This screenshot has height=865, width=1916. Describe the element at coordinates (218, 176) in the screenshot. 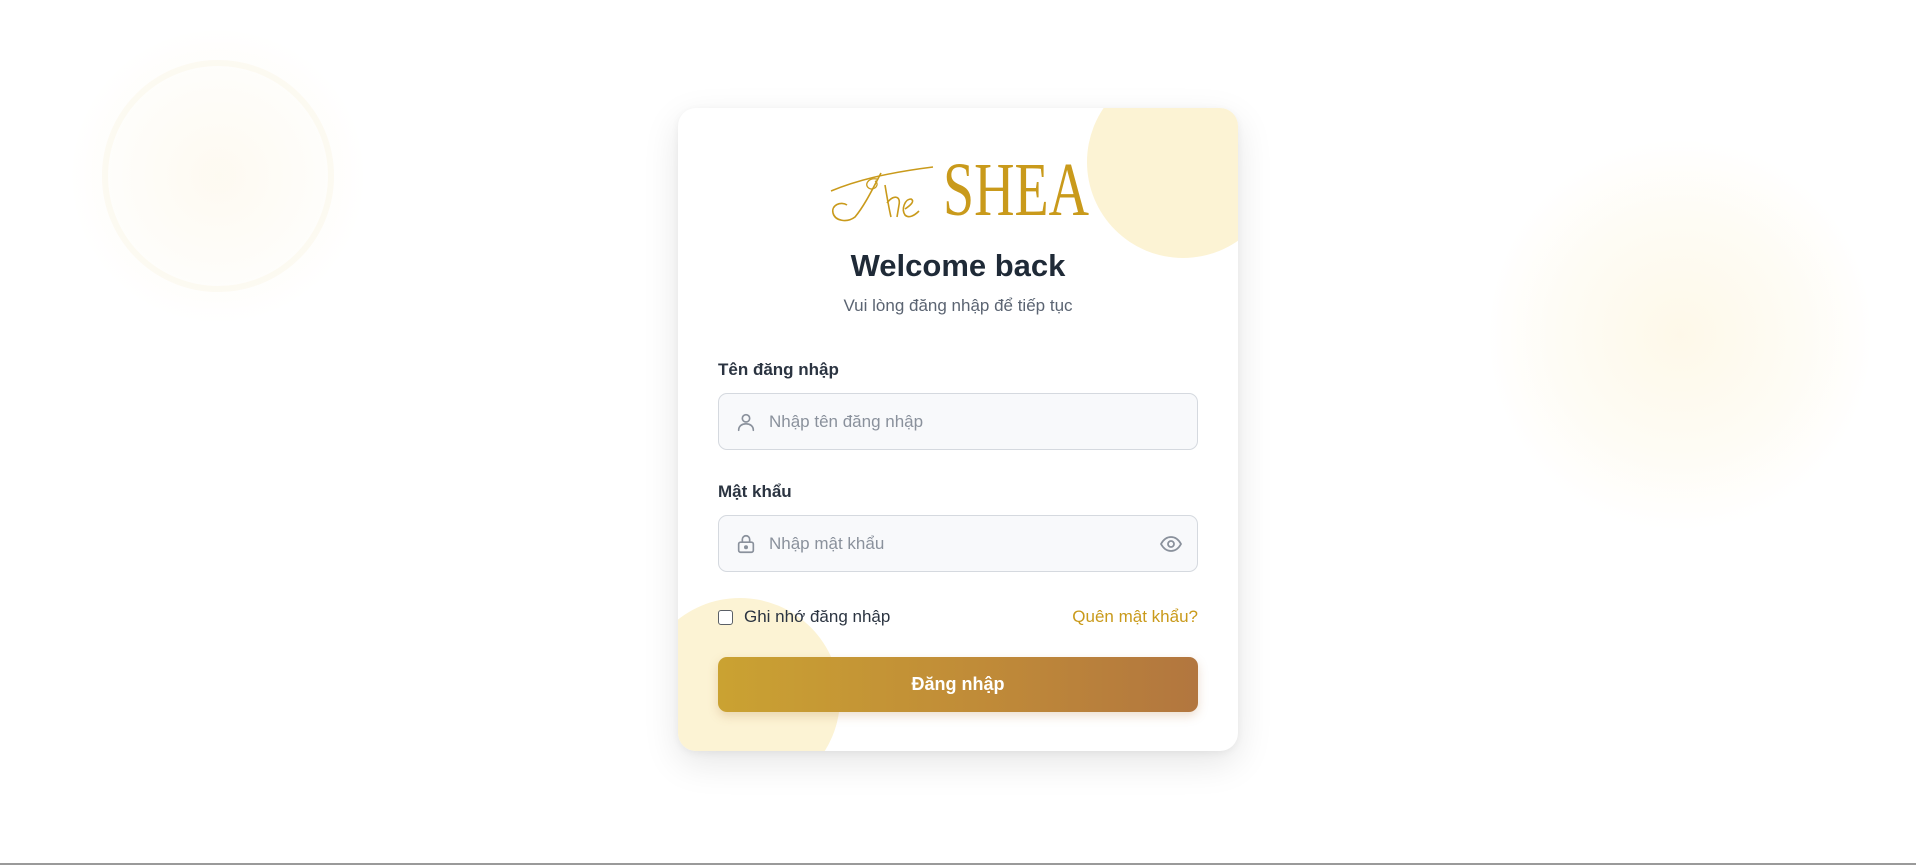

I see `background-decoration-left` at that location.